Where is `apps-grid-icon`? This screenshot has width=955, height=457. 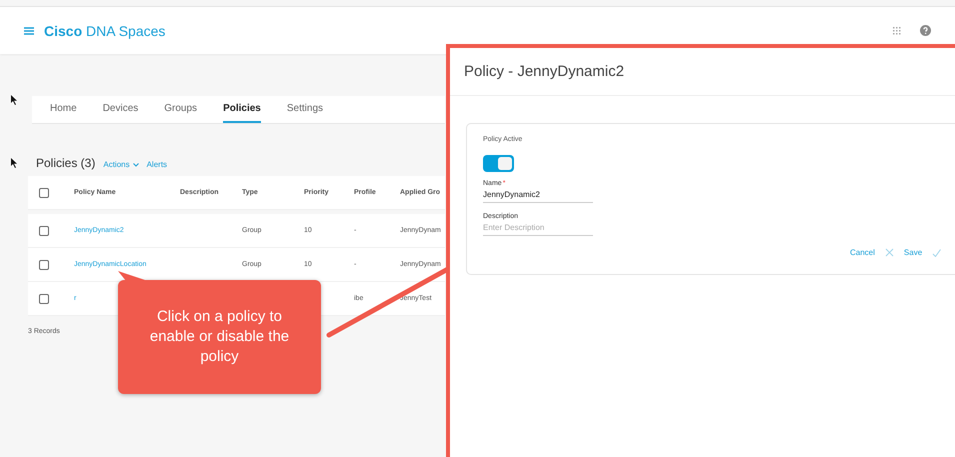 apps-grid-icon is located at coordinates (897, 31).